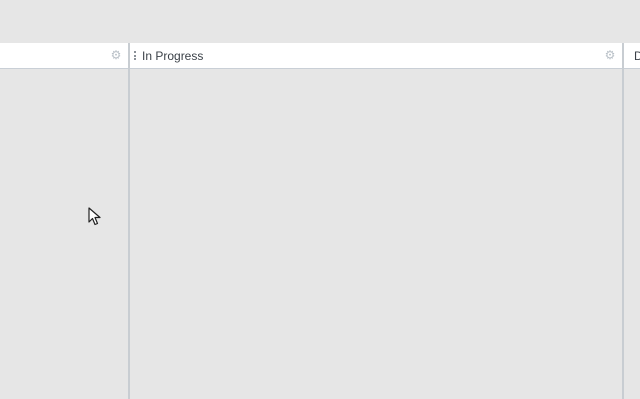 The height and width of the screenshot is (399, 640). What do you see at coordinates (173, 56) in the screenshot?
I see `column-title: In Progress` at bounding box center [173, 56].